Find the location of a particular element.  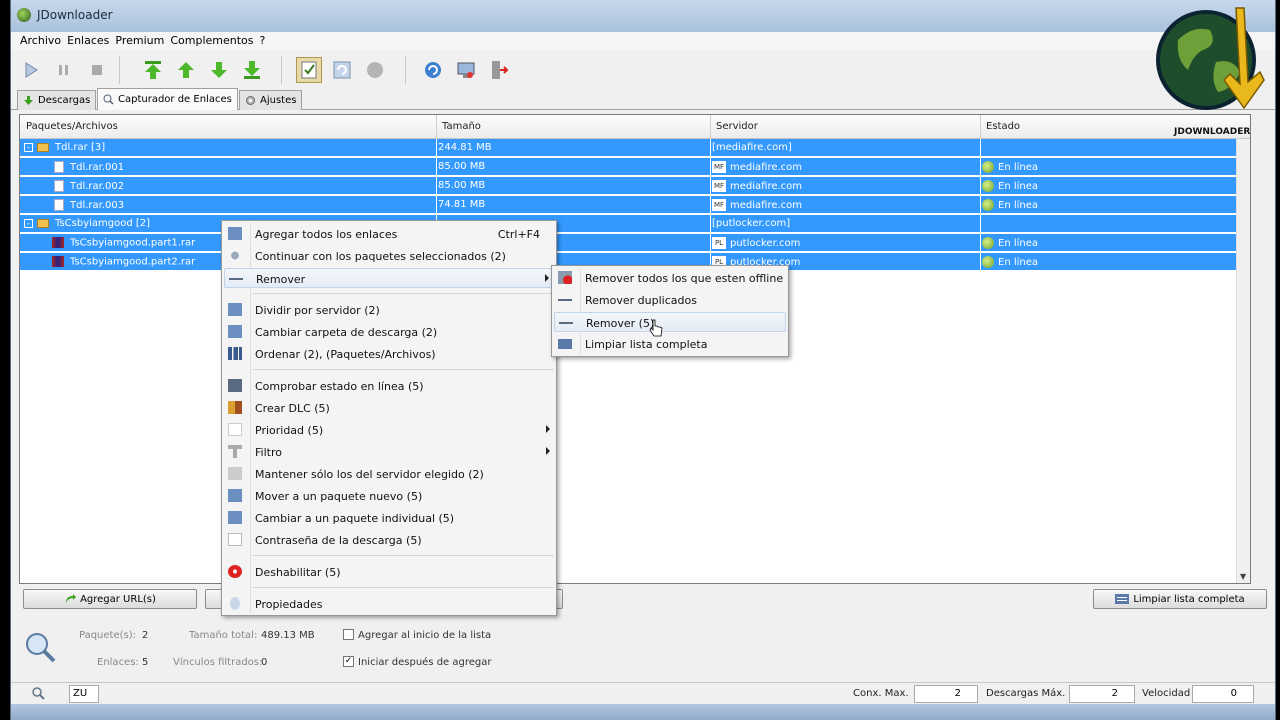

menu-item-label: Remover (5) is located at coordinates (620, 323).